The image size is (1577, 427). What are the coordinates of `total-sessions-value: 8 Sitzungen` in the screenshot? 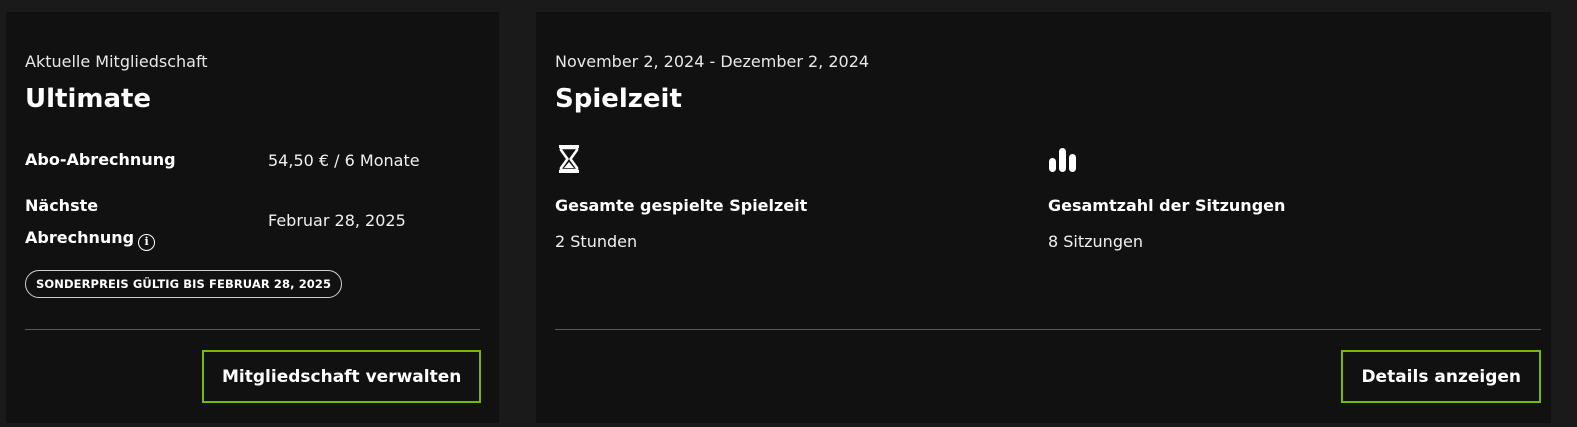 It's located at (1095, 241).